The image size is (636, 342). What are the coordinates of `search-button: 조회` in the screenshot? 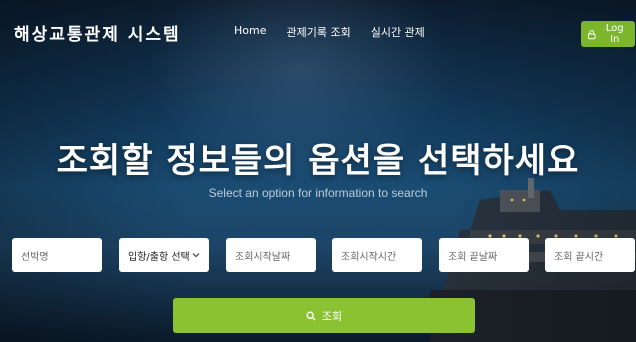 It's located at (324, 315).